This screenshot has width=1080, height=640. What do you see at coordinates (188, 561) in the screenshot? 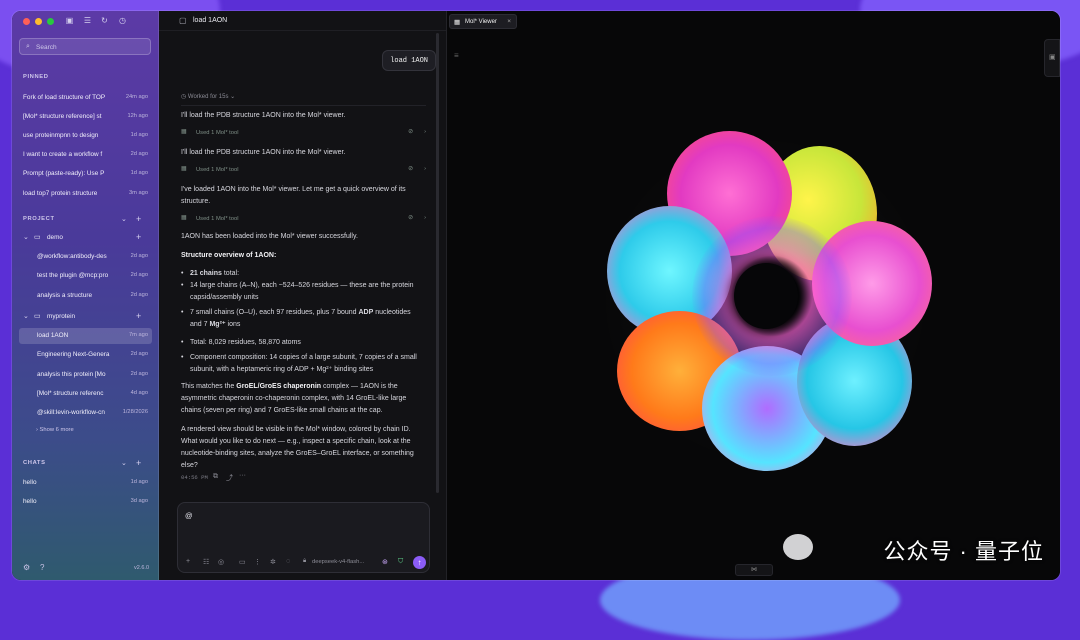
I see `add-icon: +` at bounding box center [188, 561].